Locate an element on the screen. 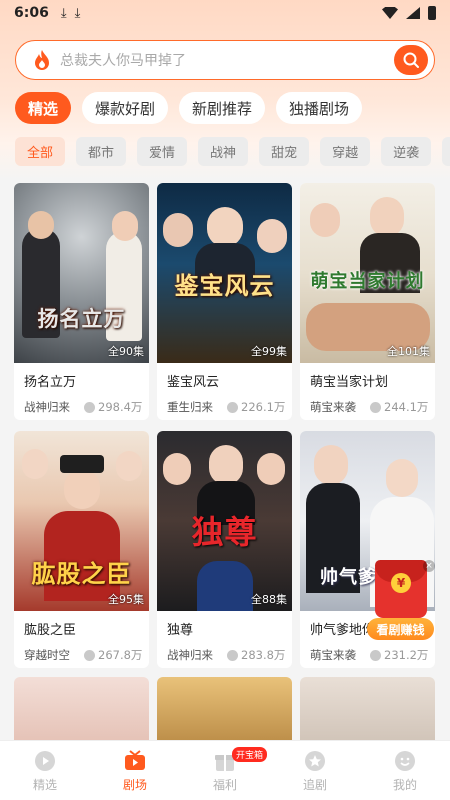 The height and width of the screenshot is (800, 450). drama-genre: 穿越时空 is located at coordinates (47, 655).